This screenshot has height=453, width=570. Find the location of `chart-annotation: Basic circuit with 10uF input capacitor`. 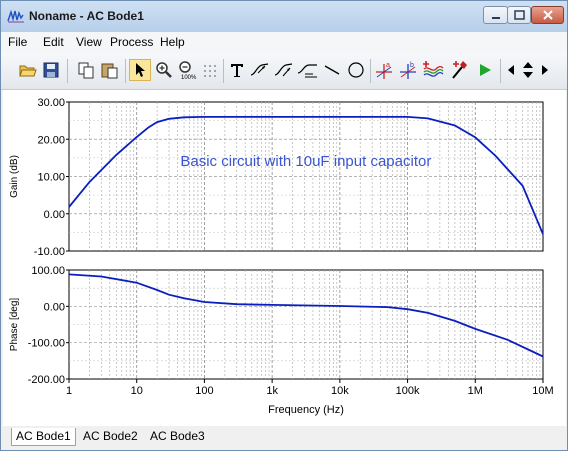

chart-annotation: Basic circuit with 10uF input capacitor is located at coordinates (305, 161).